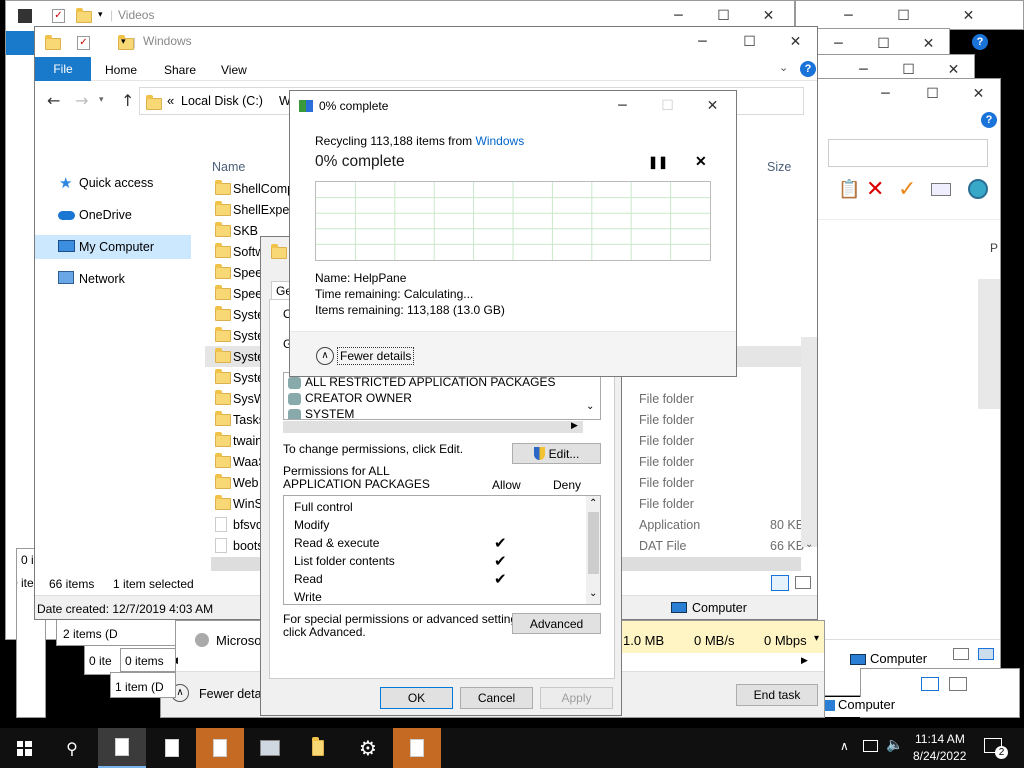  I want to click on items-count: 0 ite, so click(100, 661).